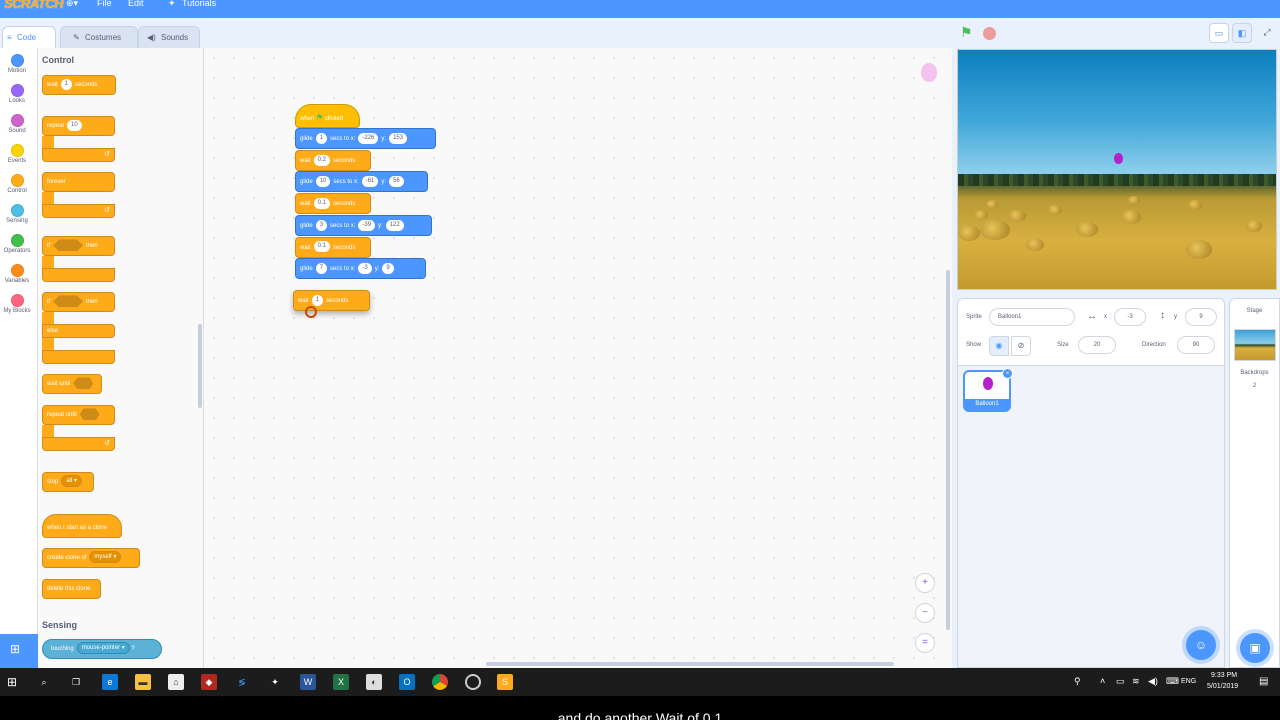 This screenshot has height=720, width=1280. I want to click on glide-secs-input: 1, so click(321, 138).